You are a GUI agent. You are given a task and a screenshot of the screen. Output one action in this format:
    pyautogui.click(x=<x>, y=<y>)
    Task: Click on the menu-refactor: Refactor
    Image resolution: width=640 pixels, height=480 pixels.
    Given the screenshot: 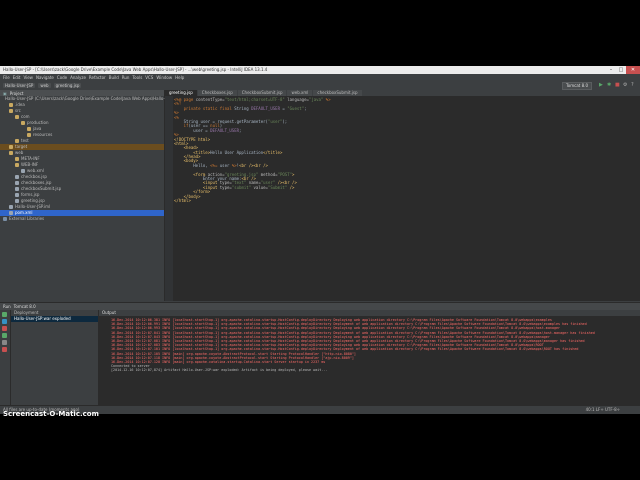 What is the action you would take?
    pyautogui.click(x=97, y=77)
    